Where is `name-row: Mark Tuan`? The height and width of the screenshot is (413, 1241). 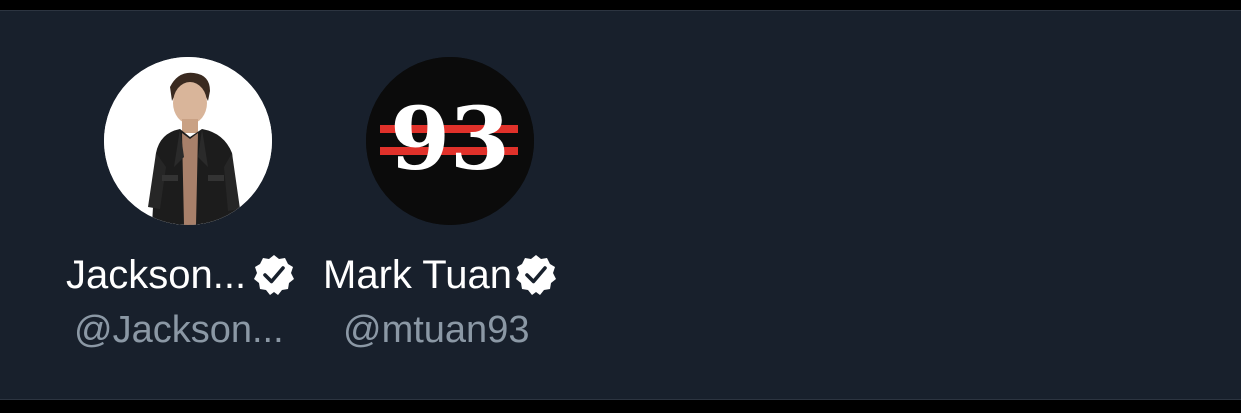 name-row: Mark Tuan is located at coordinates (440, 275).